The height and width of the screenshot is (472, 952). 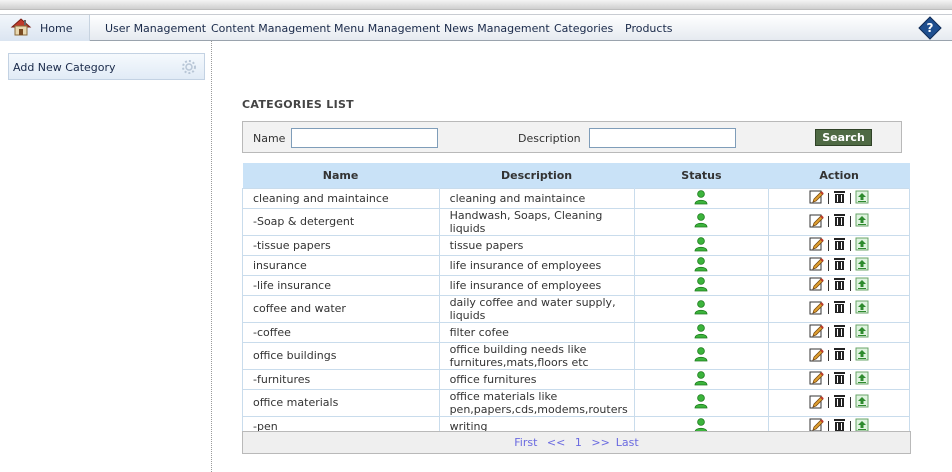 What do you see at coordinates (843, 137) in the screenshot?
I see `search-button: Search` at bounding box center [843, 137].